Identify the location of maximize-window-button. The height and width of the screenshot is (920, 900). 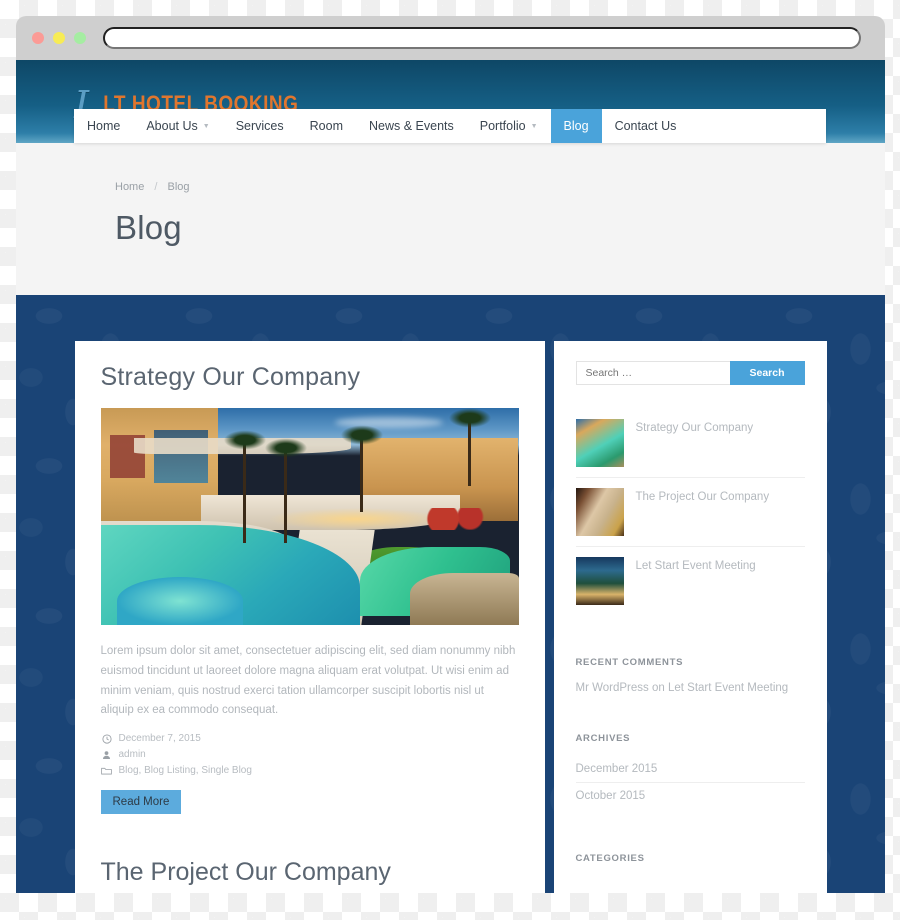
(80, 38).